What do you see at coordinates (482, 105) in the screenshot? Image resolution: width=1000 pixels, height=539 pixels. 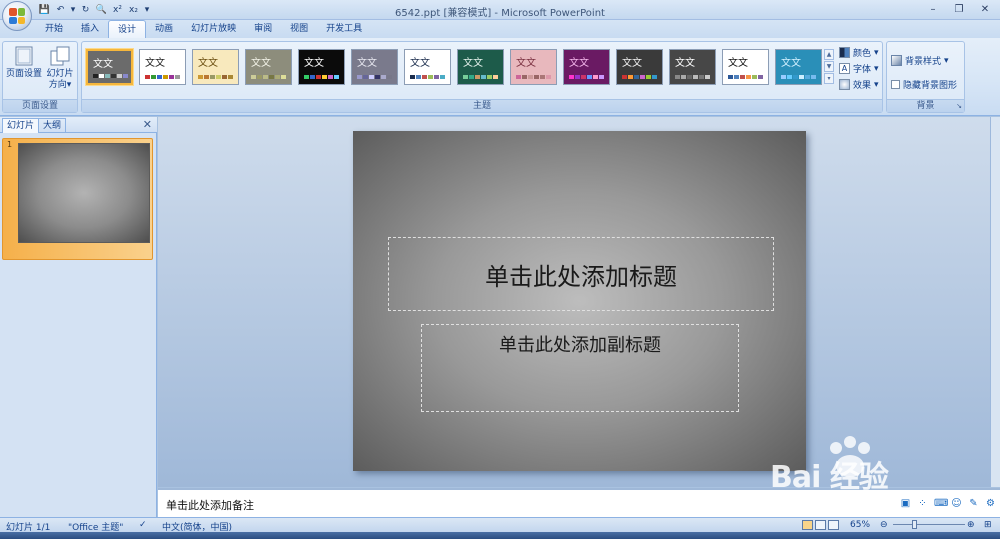 I see `themes-group-label: 主题` at bounding box center [482, 105].